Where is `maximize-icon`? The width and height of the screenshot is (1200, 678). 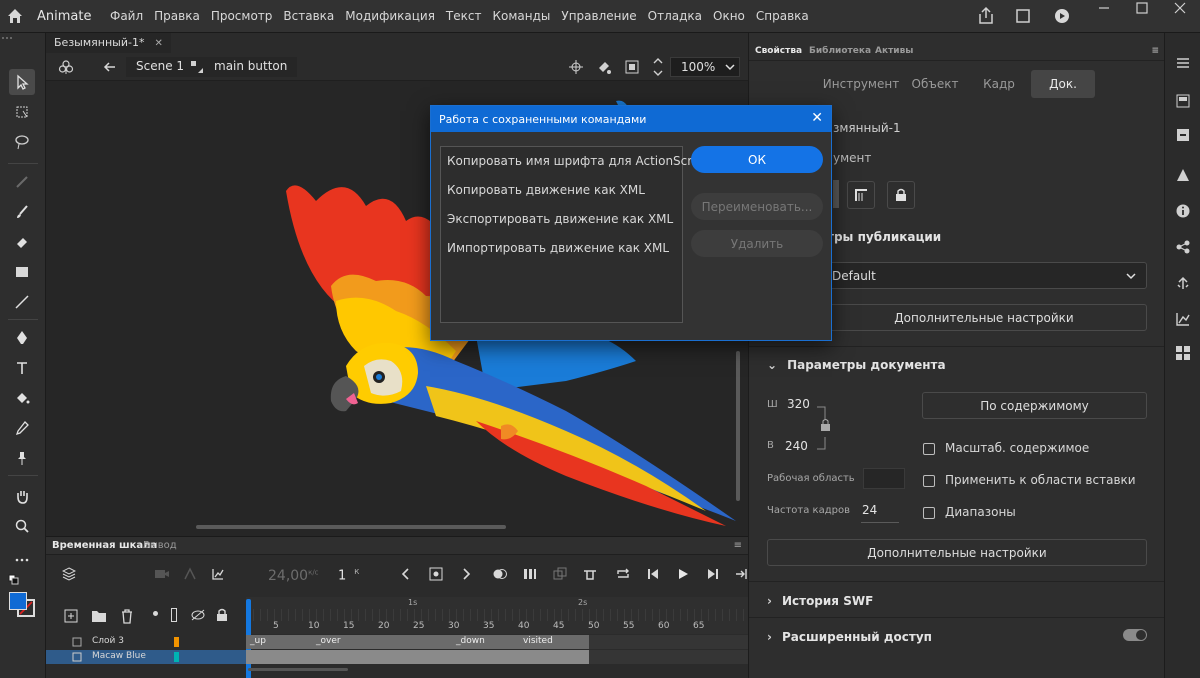 maximize-icon is located at coordinates (1142, 16).